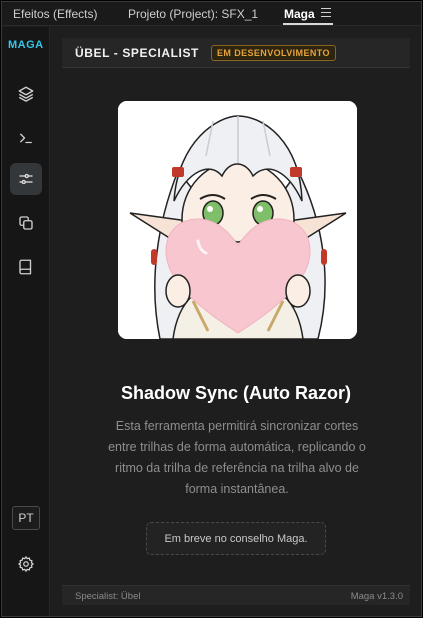 The width and height of the screenshot is (423, 618). What do you see at coordinates (273, 52) in the screenshot?
I see `status-badge: EM DESENVOLVIMENTO` at bounding box center [273, 52].